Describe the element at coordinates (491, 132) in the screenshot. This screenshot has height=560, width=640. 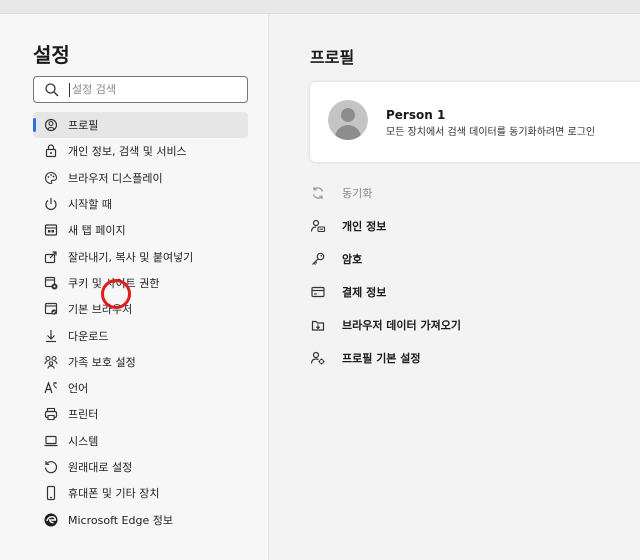
I see `profile-subtitle: 모든 장치에서 검색 데이터를 동기화하려면 로그인` at that location.